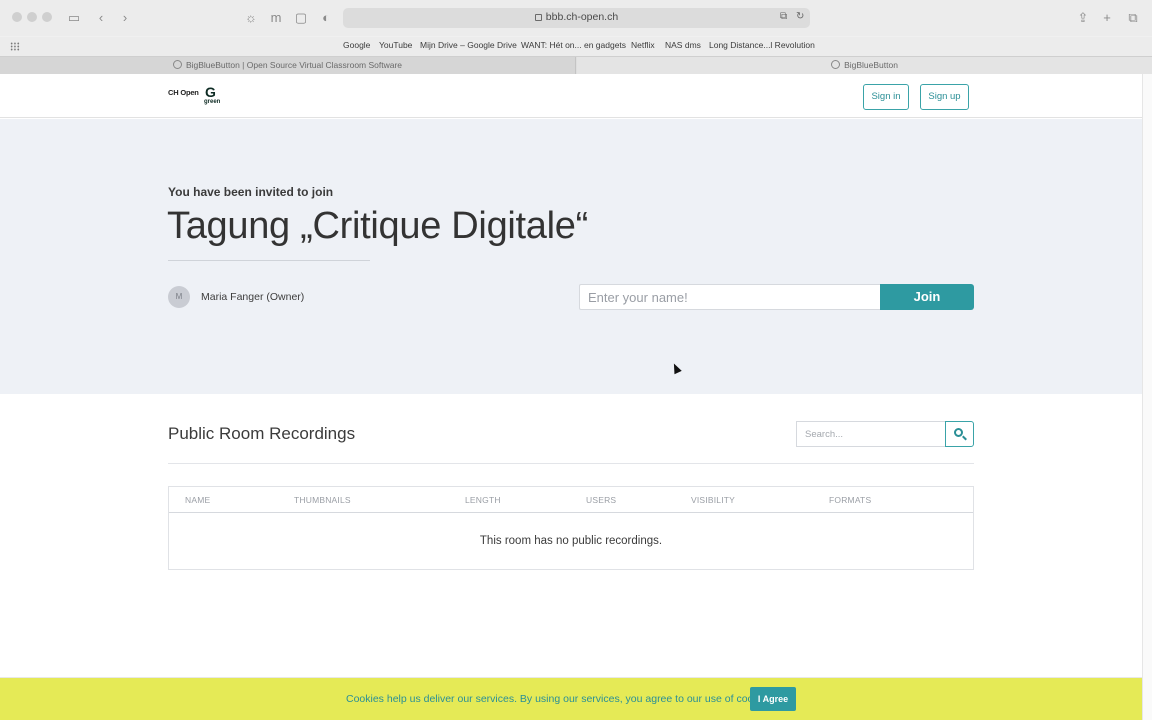 Image resolution: width=1152 pixels, height=720 pixels. I want to click on sign-up-button: Sign up, so click(944, 97).